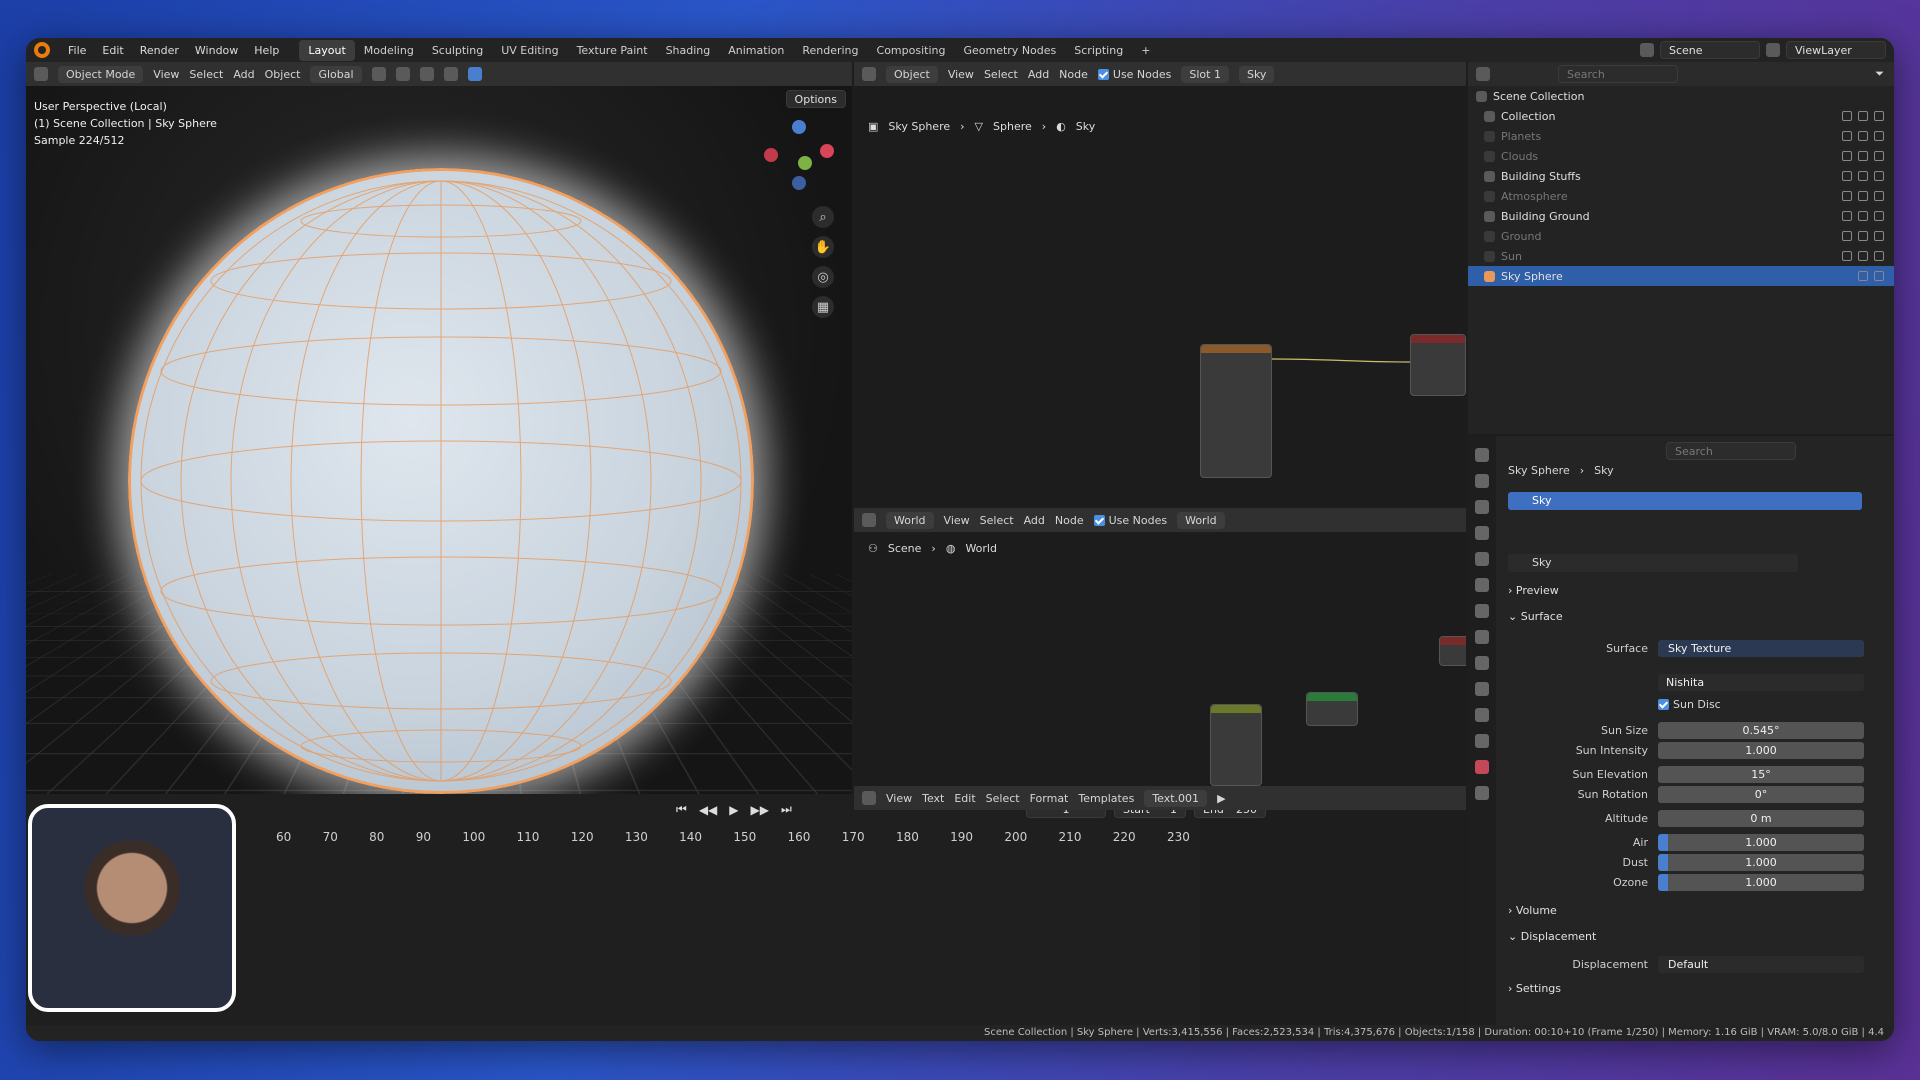  What do you see at coordinates (799, 183) in the screenshot?
I see `axis-z-neg-icon` at bounding box center [799, 183].